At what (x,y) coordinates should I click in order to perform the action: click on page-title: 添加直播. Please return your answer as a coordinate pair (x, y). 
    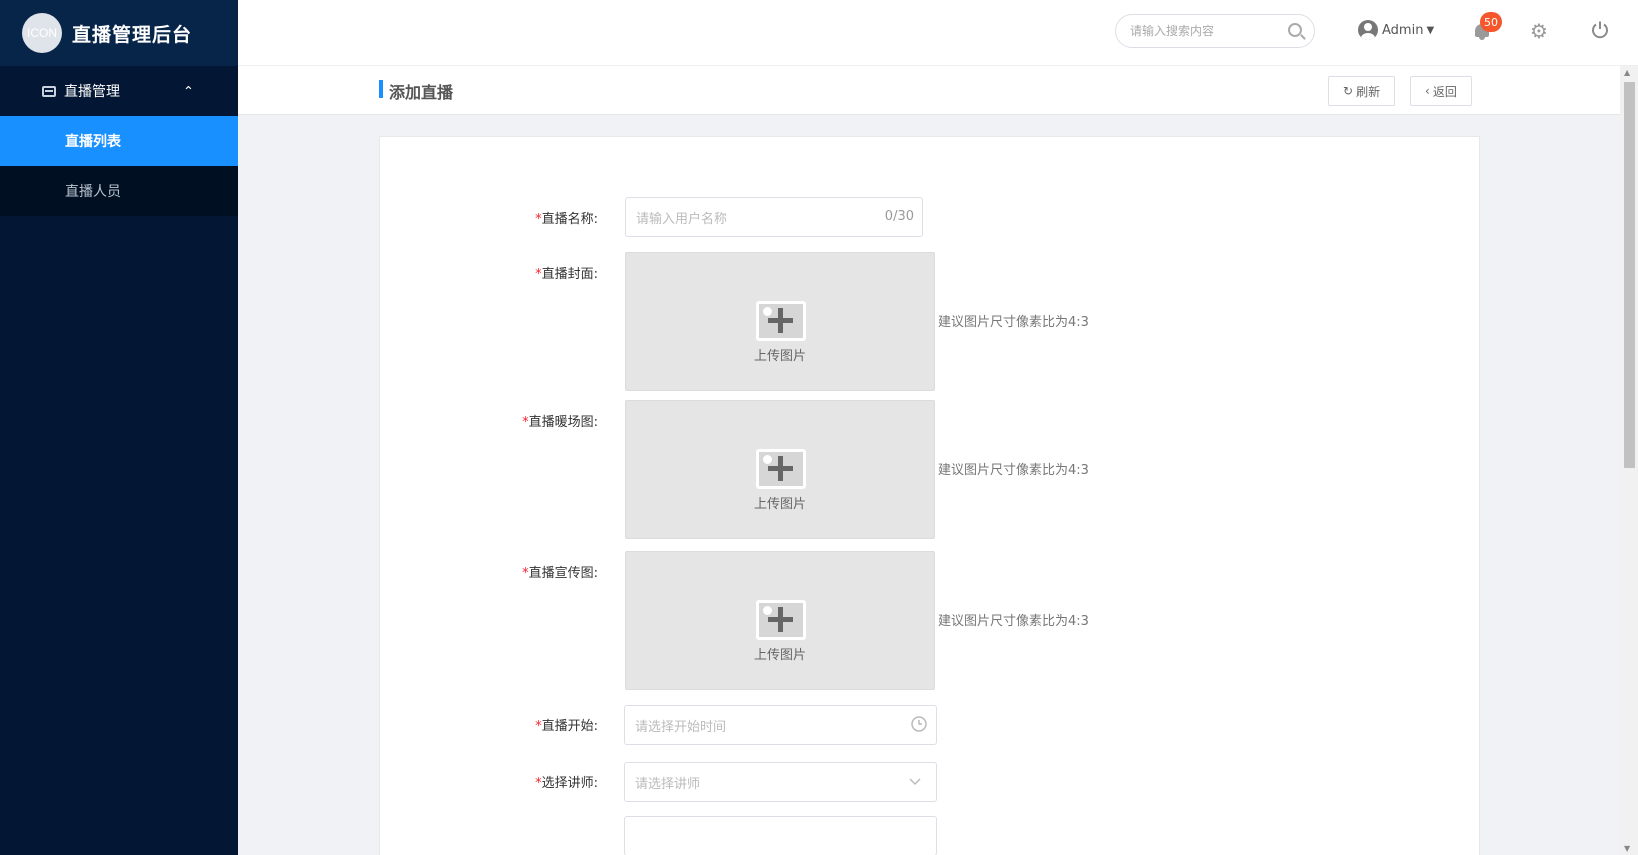
    Looking at the image, I should click on (421, 92).